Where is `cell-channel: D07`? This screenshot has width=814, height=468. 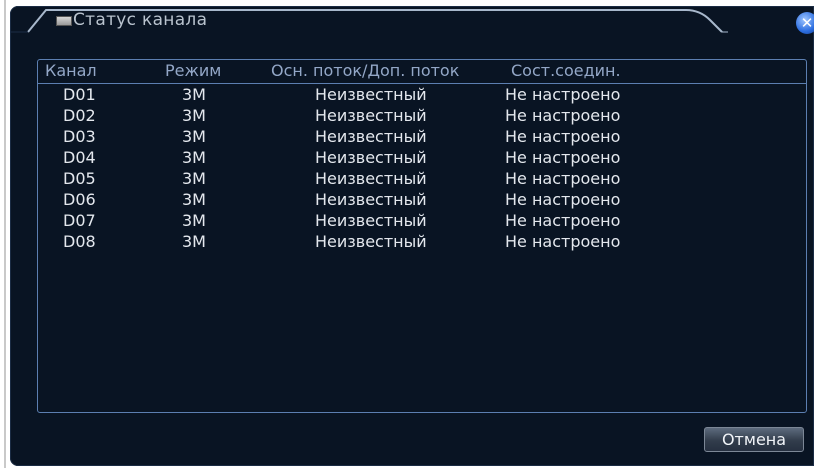
cell-channel: D07 is located at coordinates (79, 220).